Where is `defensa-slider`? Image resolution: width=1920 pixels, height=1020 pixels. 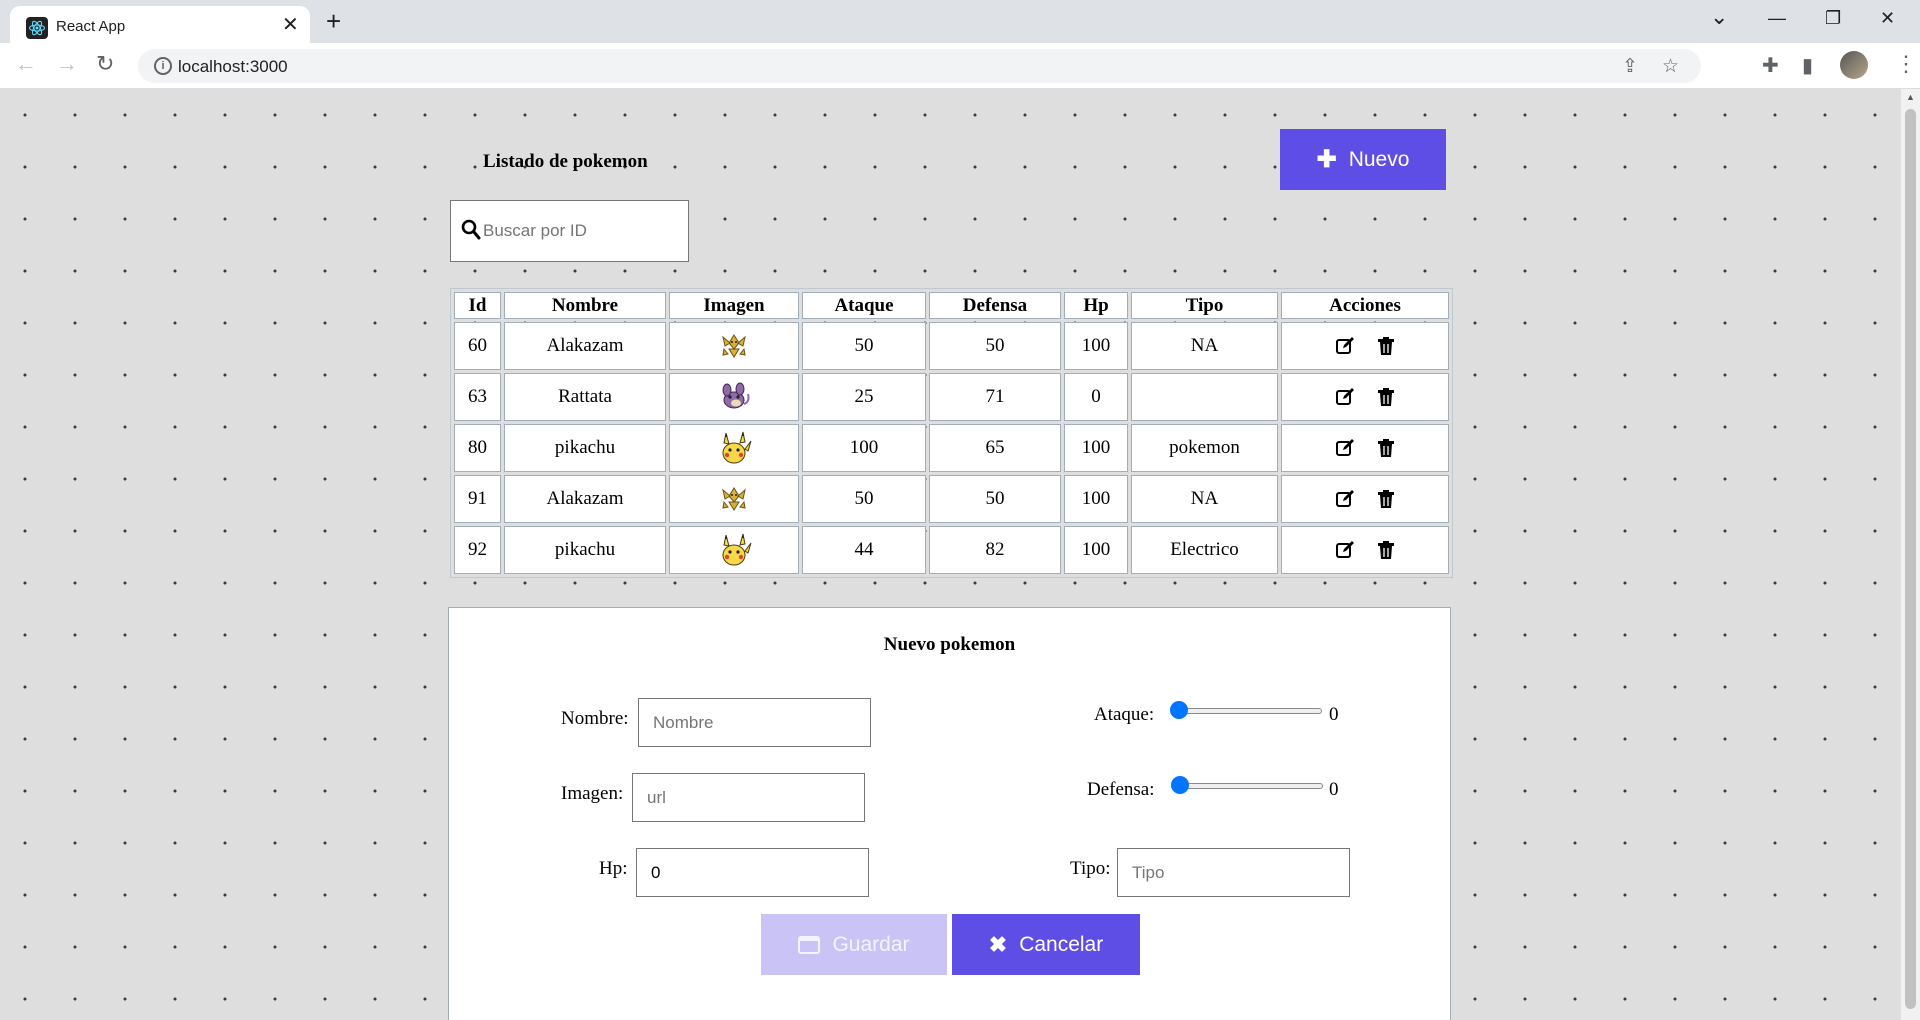 defensa-slider is located at coordinates (1247, 785).